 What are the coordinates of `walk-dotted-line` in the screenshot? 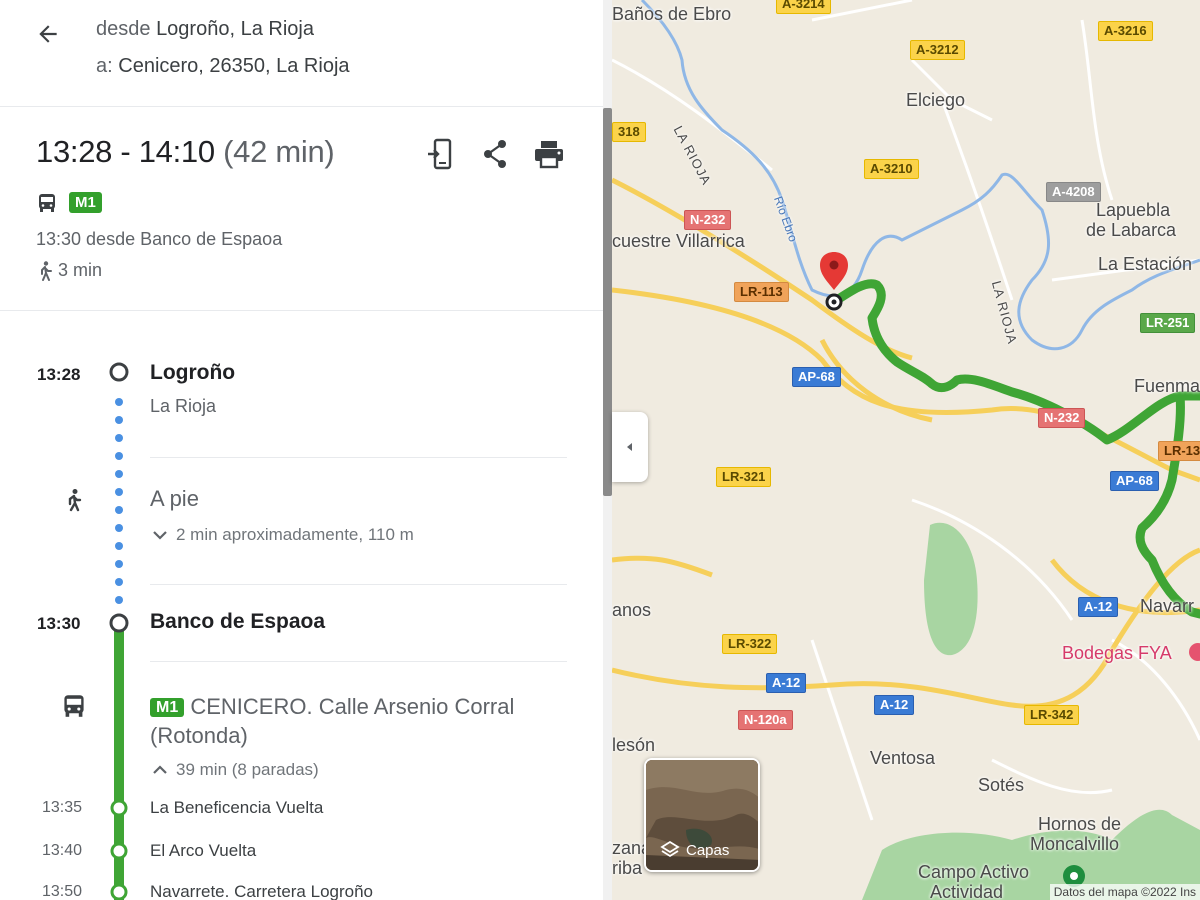 It's located at (119, 501).